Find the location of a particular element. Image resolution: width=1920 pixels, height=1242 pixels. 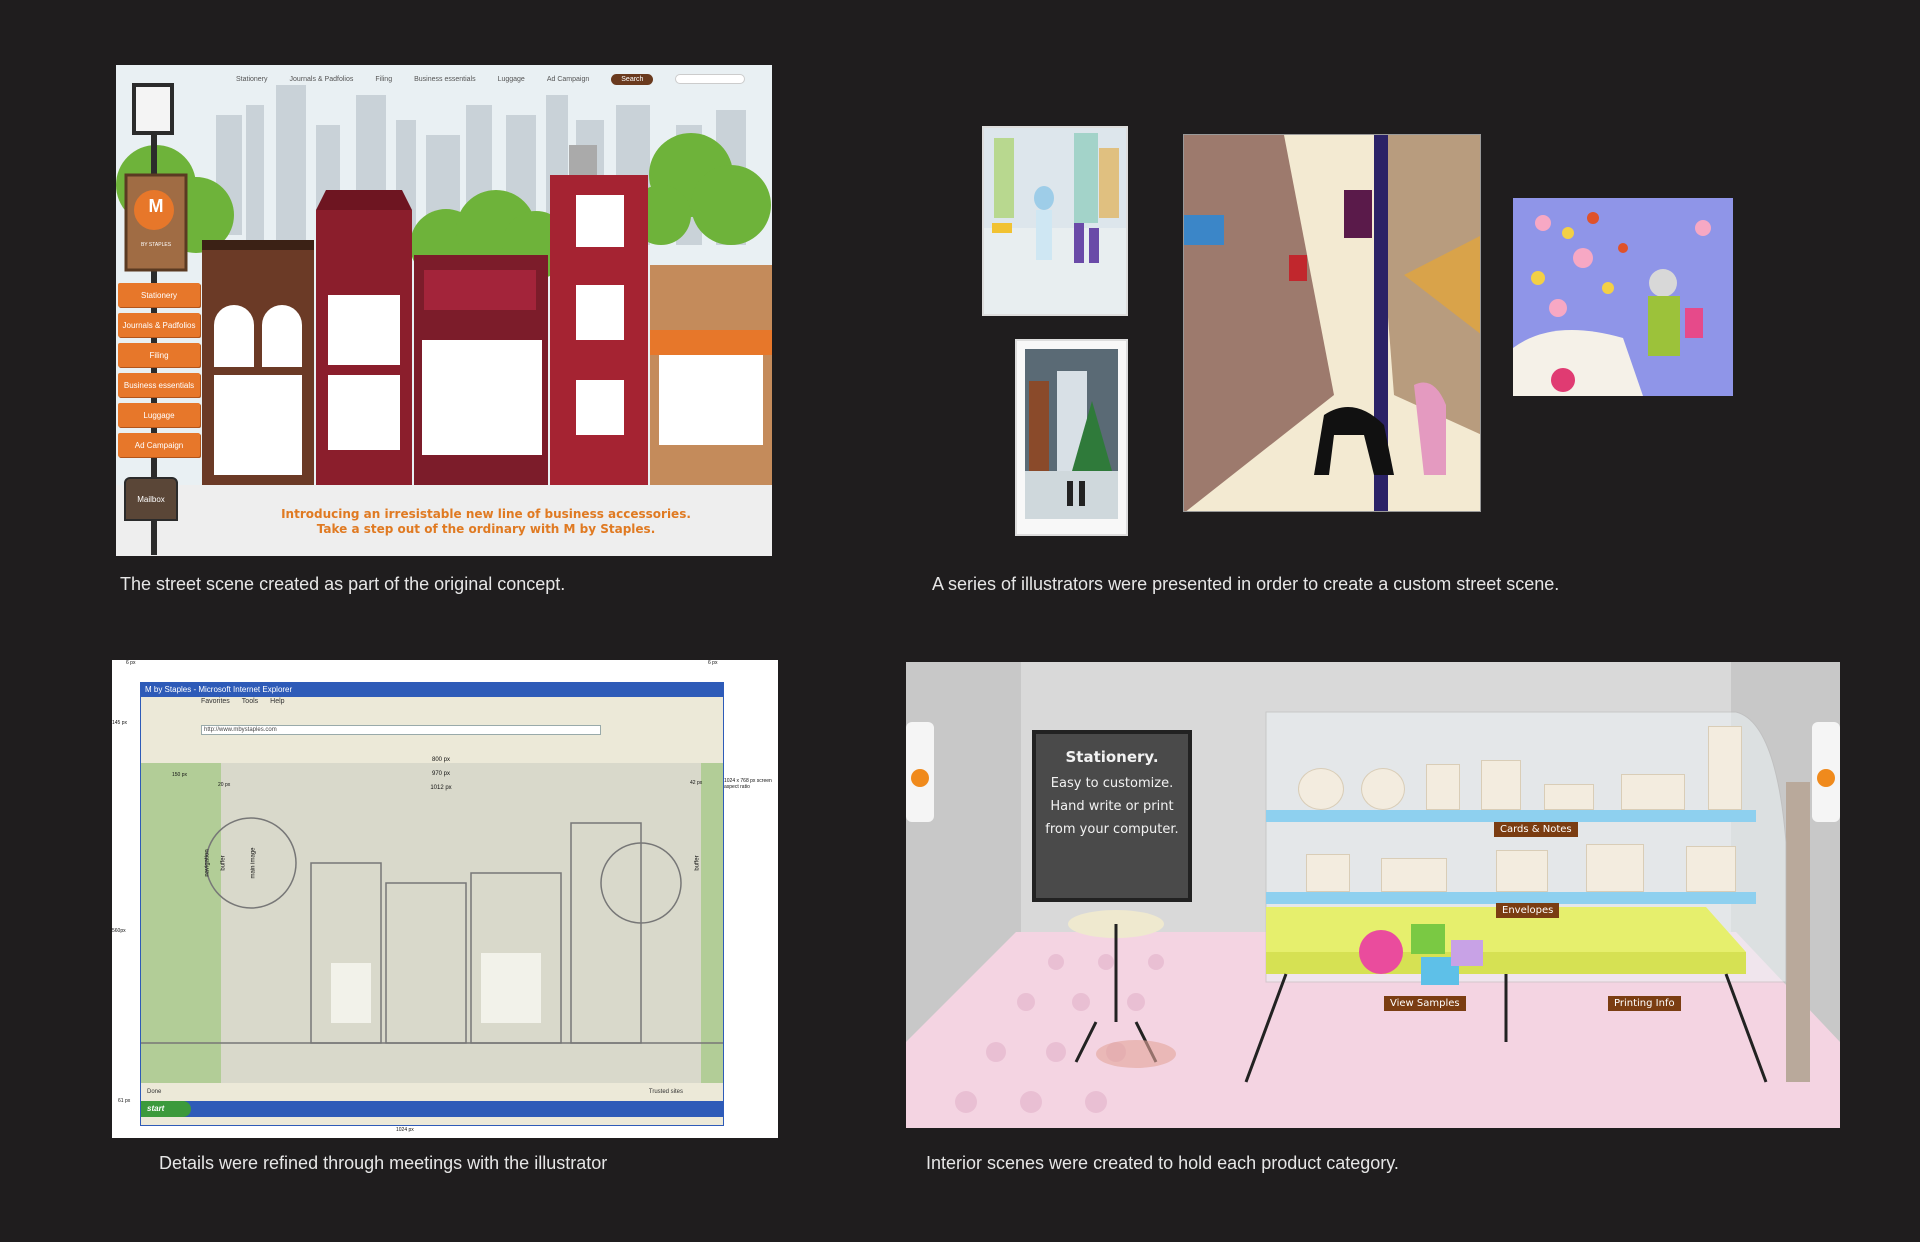

street-dogs-illustration is located at coordinates (1332, 323).